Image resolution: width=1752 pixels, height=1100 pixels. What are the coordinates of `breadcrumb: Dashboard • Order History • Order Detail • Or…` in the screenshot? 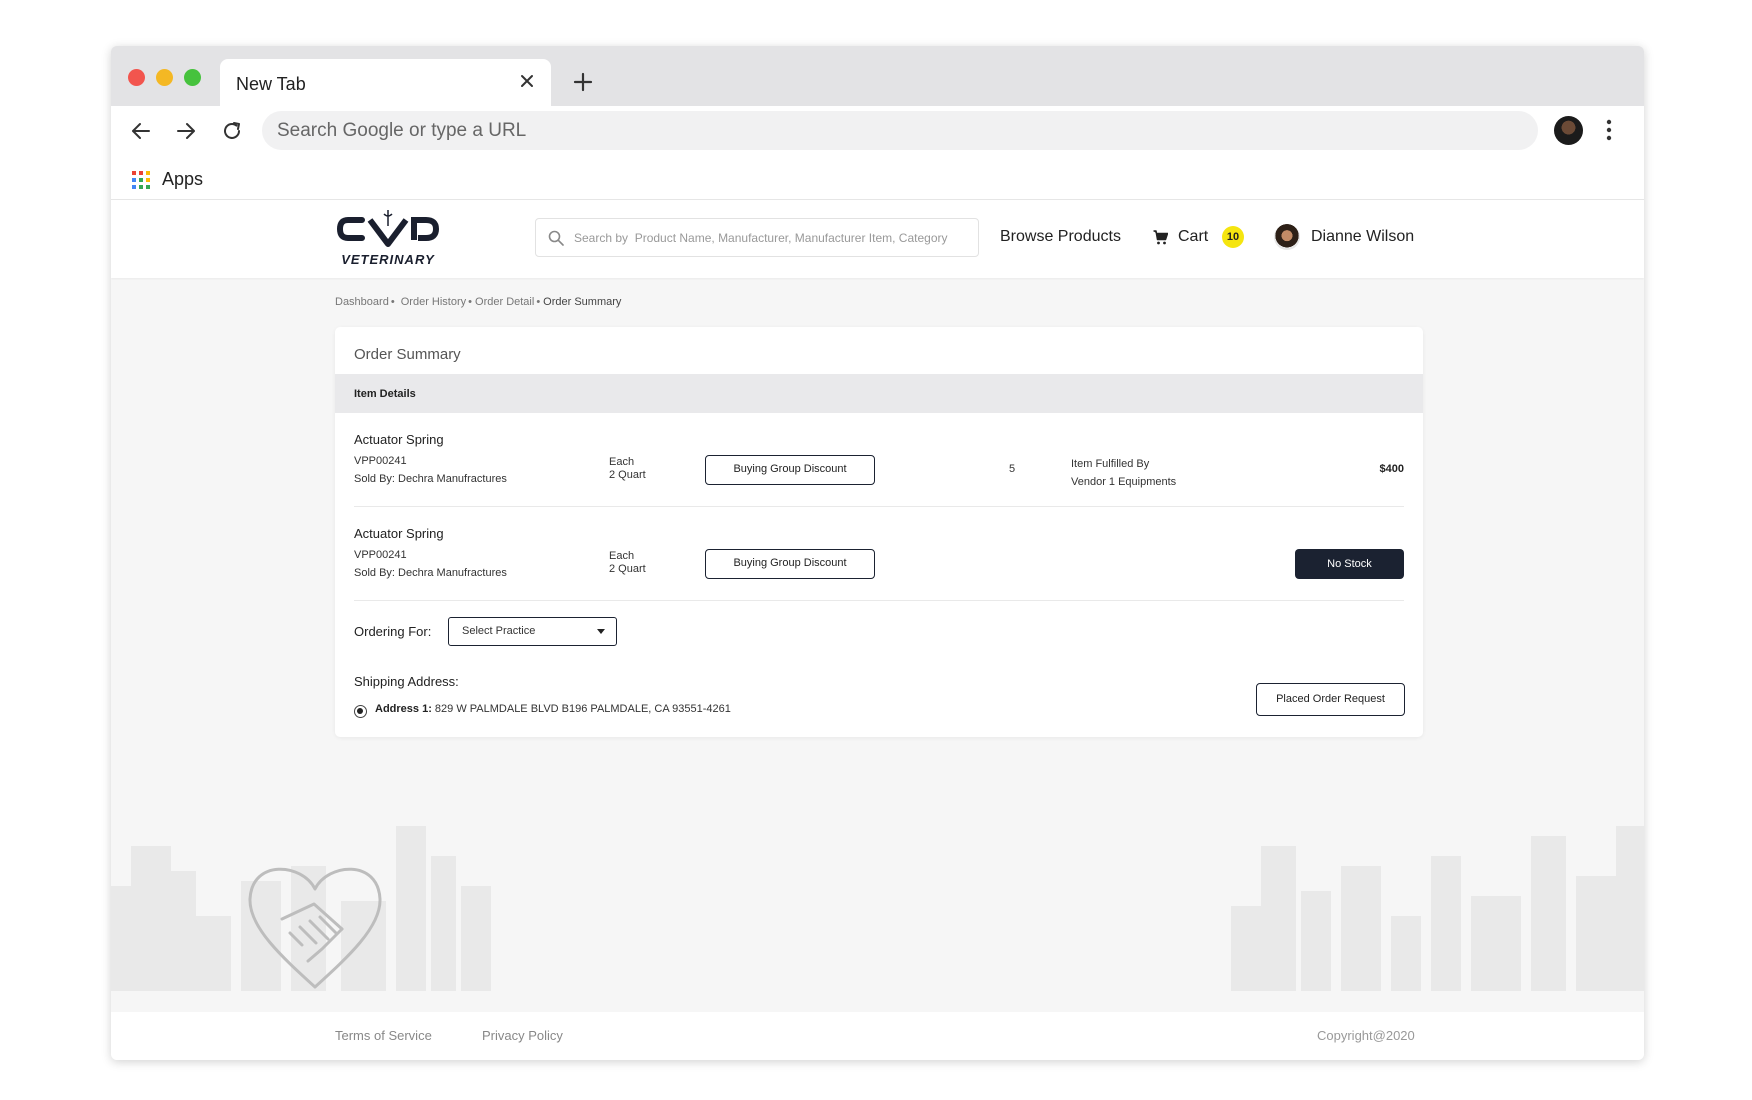 It's located at (478, 302).